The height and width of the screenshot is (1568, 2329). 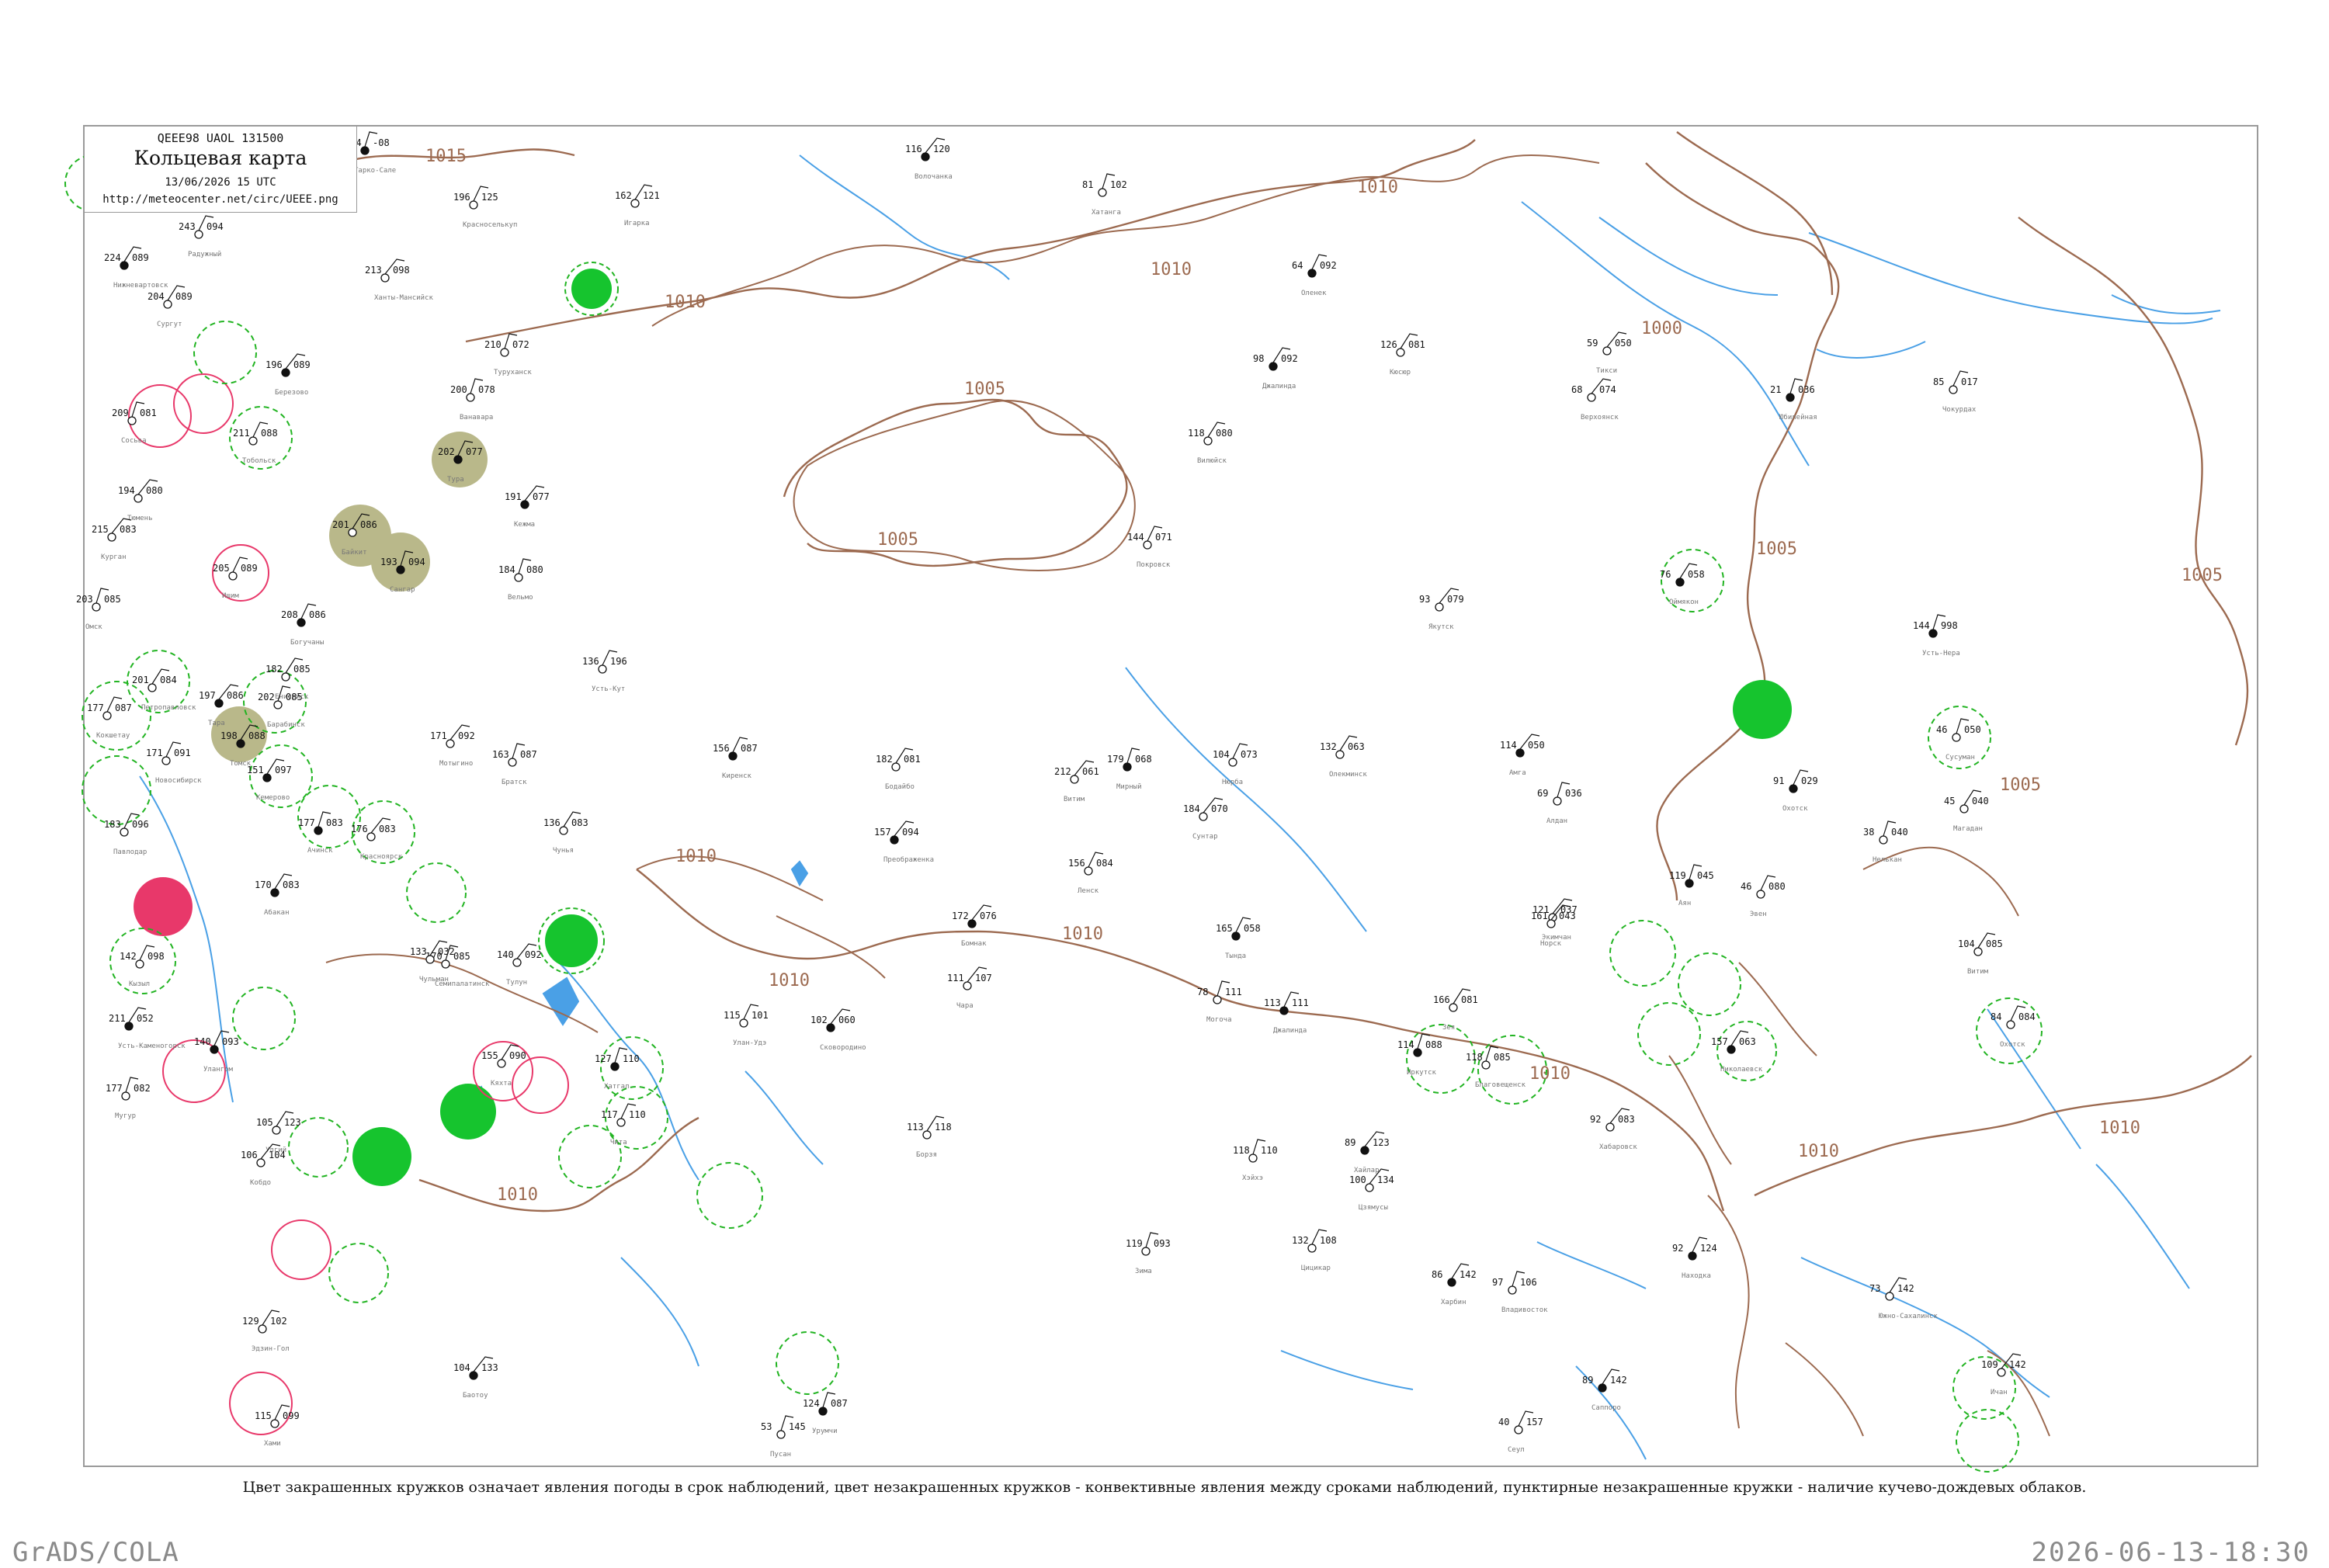 What do you see at coordinates (1455, 599) in the screenshot?
I see `station-pressure: 079` at bounding box center [1455, 599].